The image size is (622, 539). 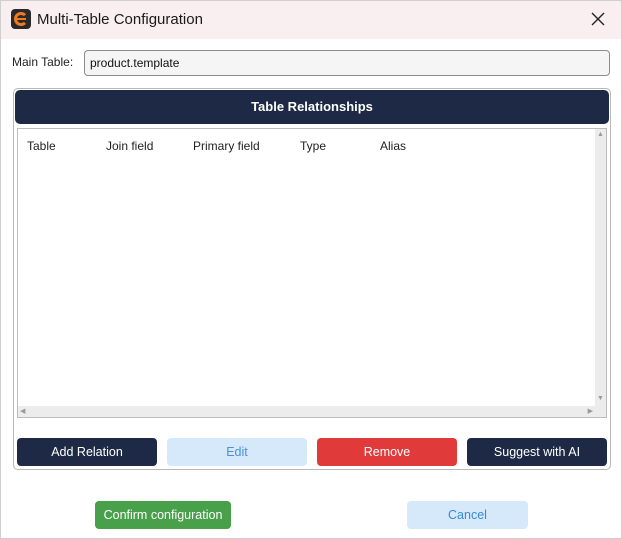 I want to click on cancel-button: Cancel, so click(x=467, y=515).